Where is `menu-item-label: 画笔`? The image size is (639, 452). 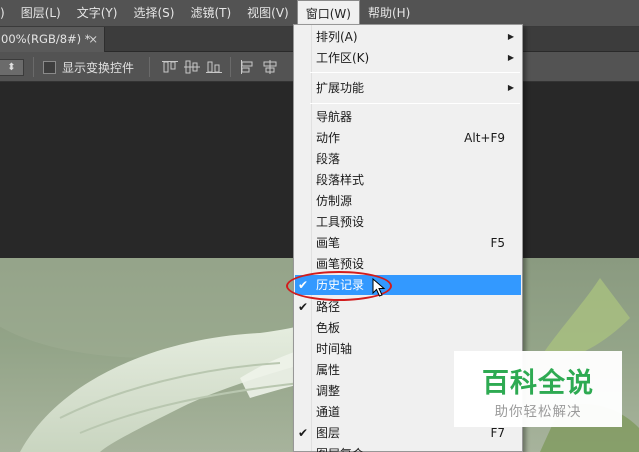 menu-item-label: 画笔 is located at coordinates (328, 243).